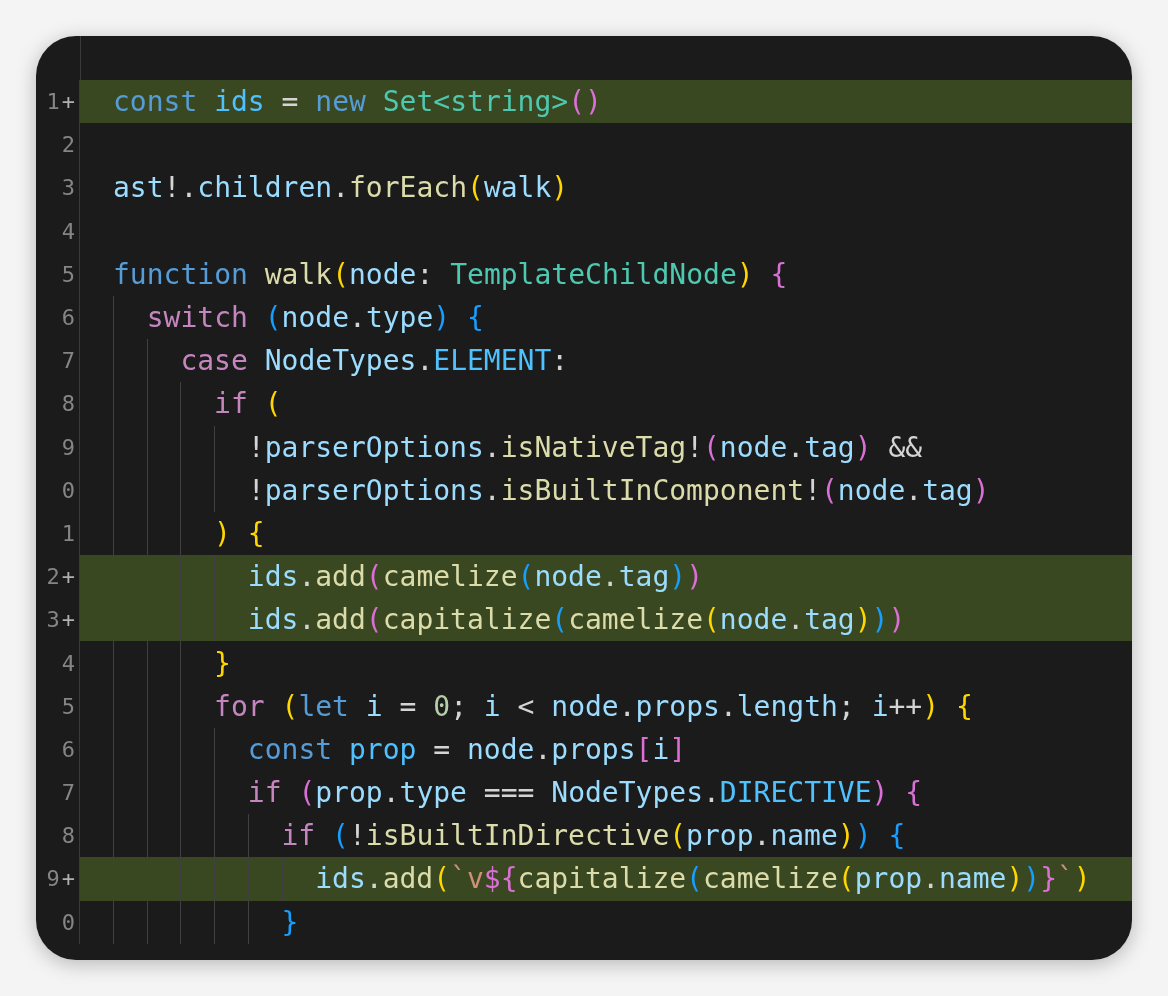  I want to click on code-line: !parserOptions.isBuiltInComponent!(node.tag), so click(606, 490).